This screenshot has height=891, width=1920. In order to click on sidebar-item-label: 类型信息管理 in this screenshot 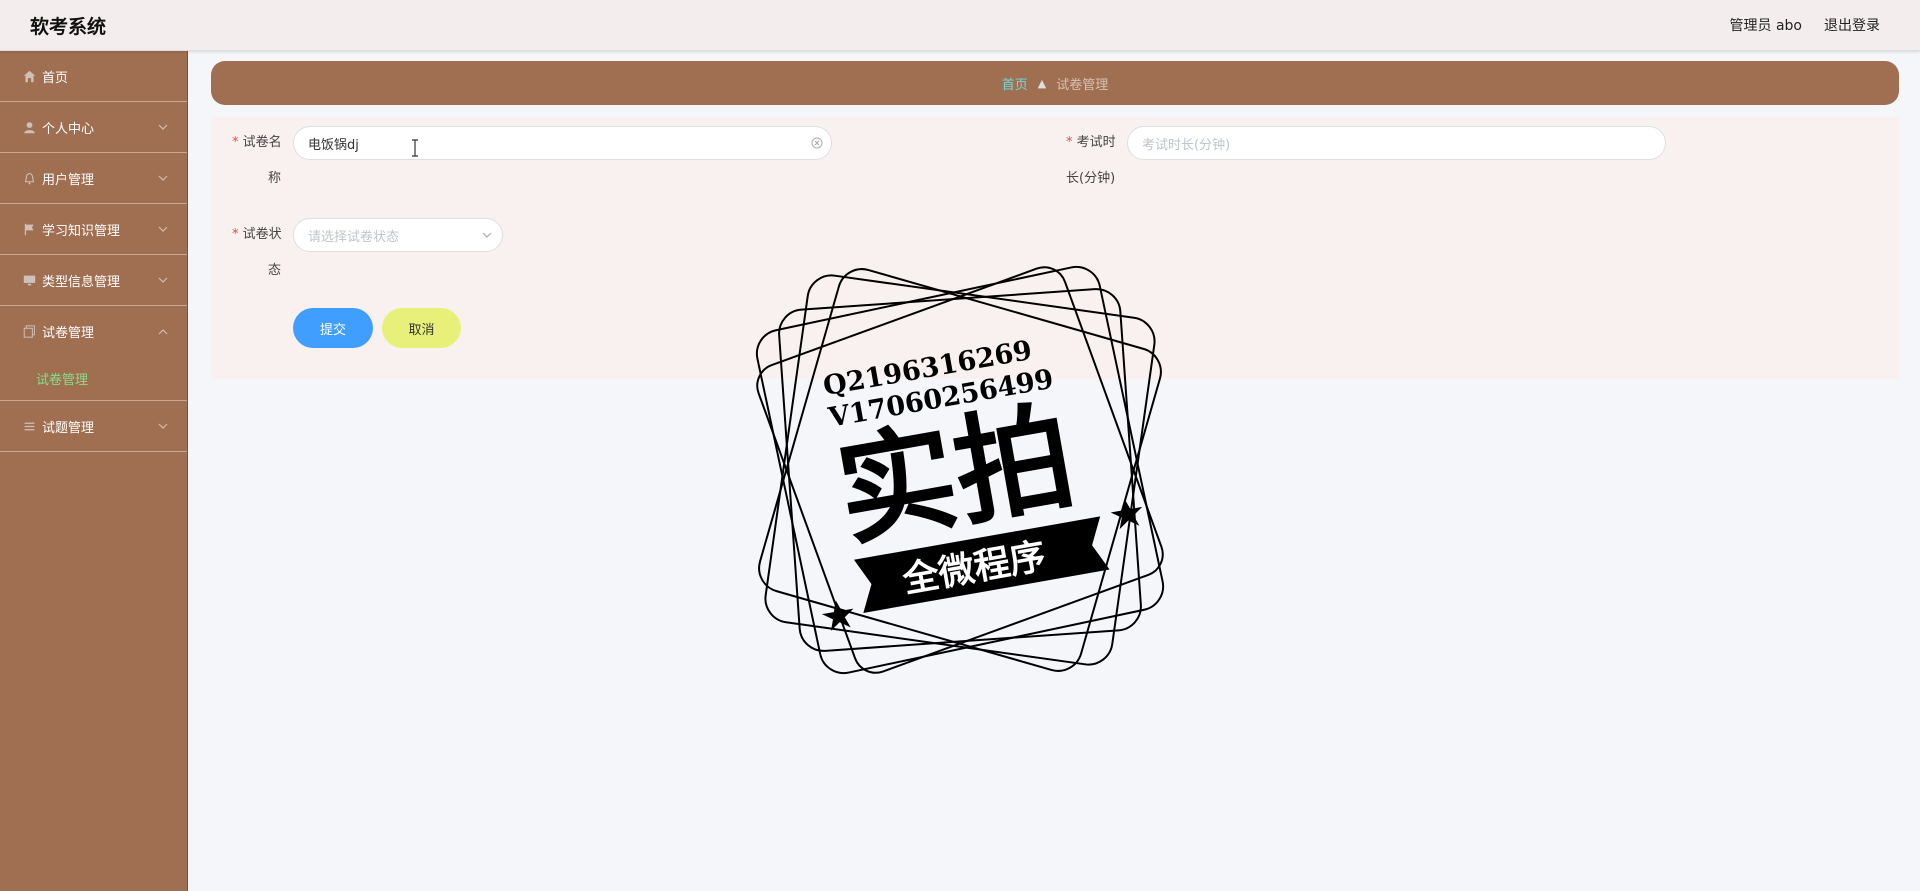, I will do `click(81, 282)`.